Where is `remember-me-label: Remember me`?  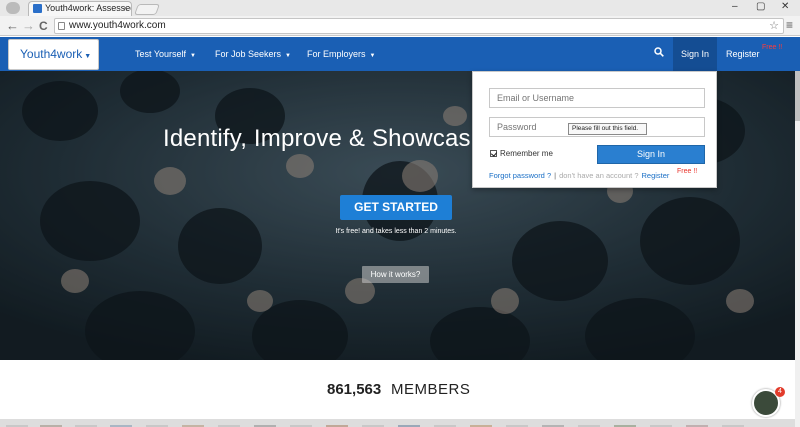 remember-me-label: Remember me is located at coordinates (526, 153).